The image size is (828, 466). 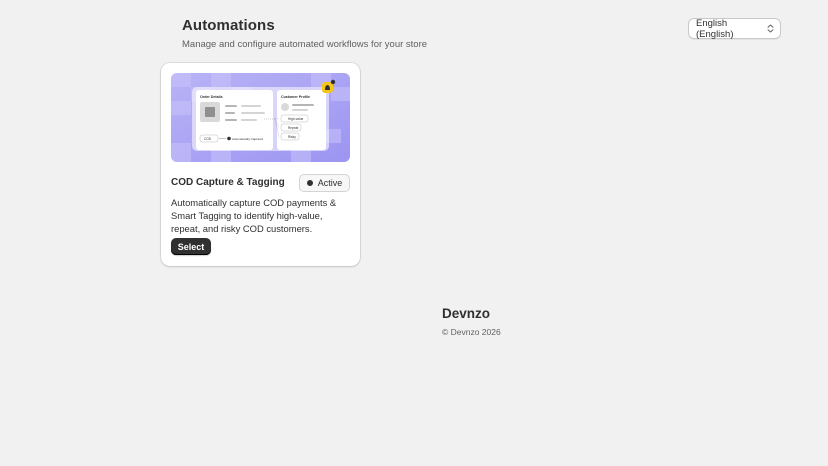 What do you see at coordinates (293, 128) in the screenshot?
I see `tag-repeat: Repeat` at bounding box center [293, 128].